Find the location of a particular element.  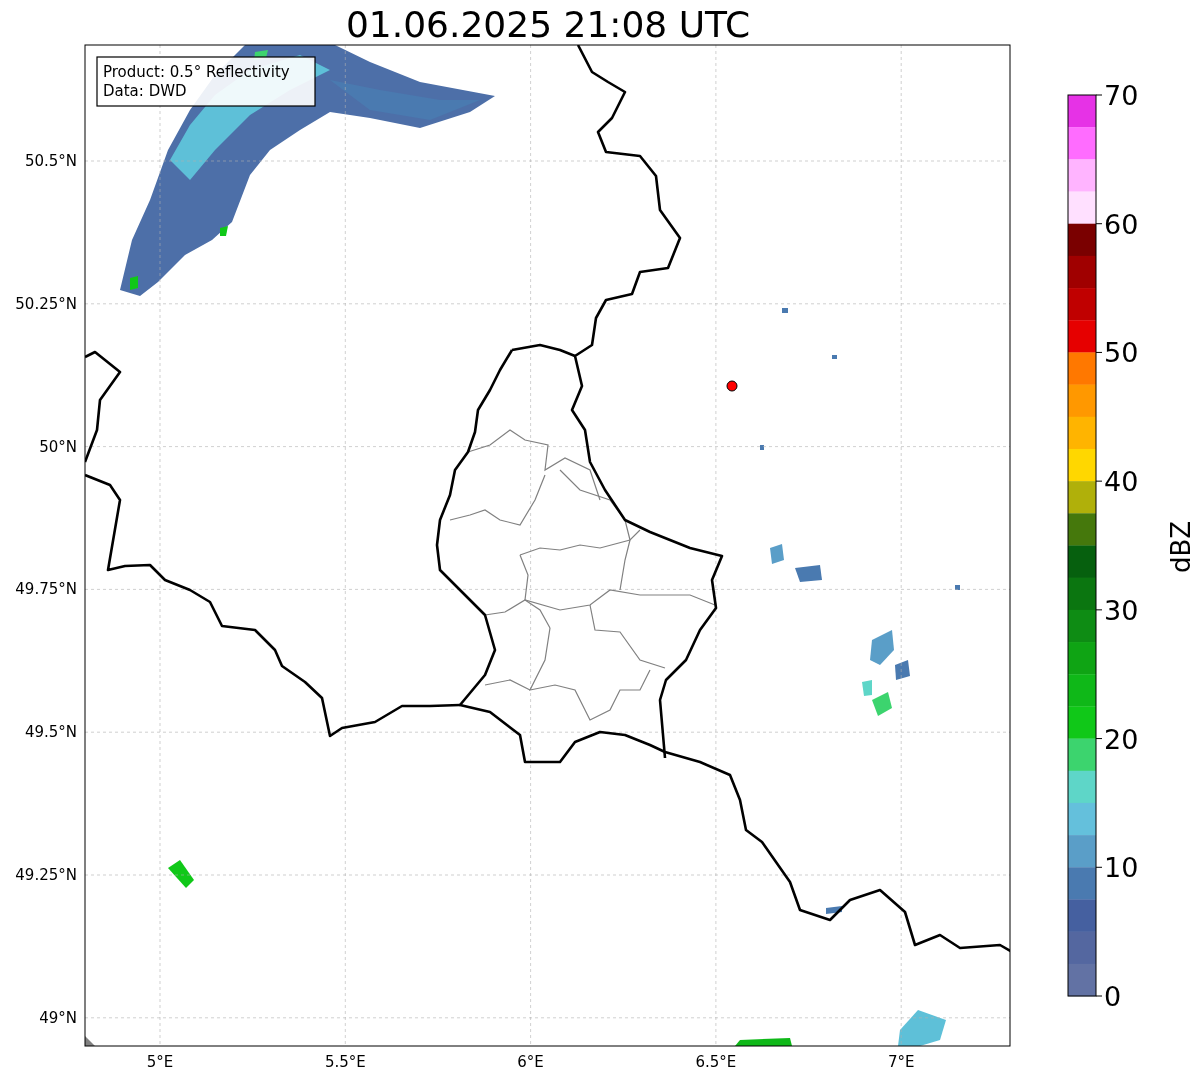

colorbar-tick-label: 60 is located at coordinates (1121, 224).